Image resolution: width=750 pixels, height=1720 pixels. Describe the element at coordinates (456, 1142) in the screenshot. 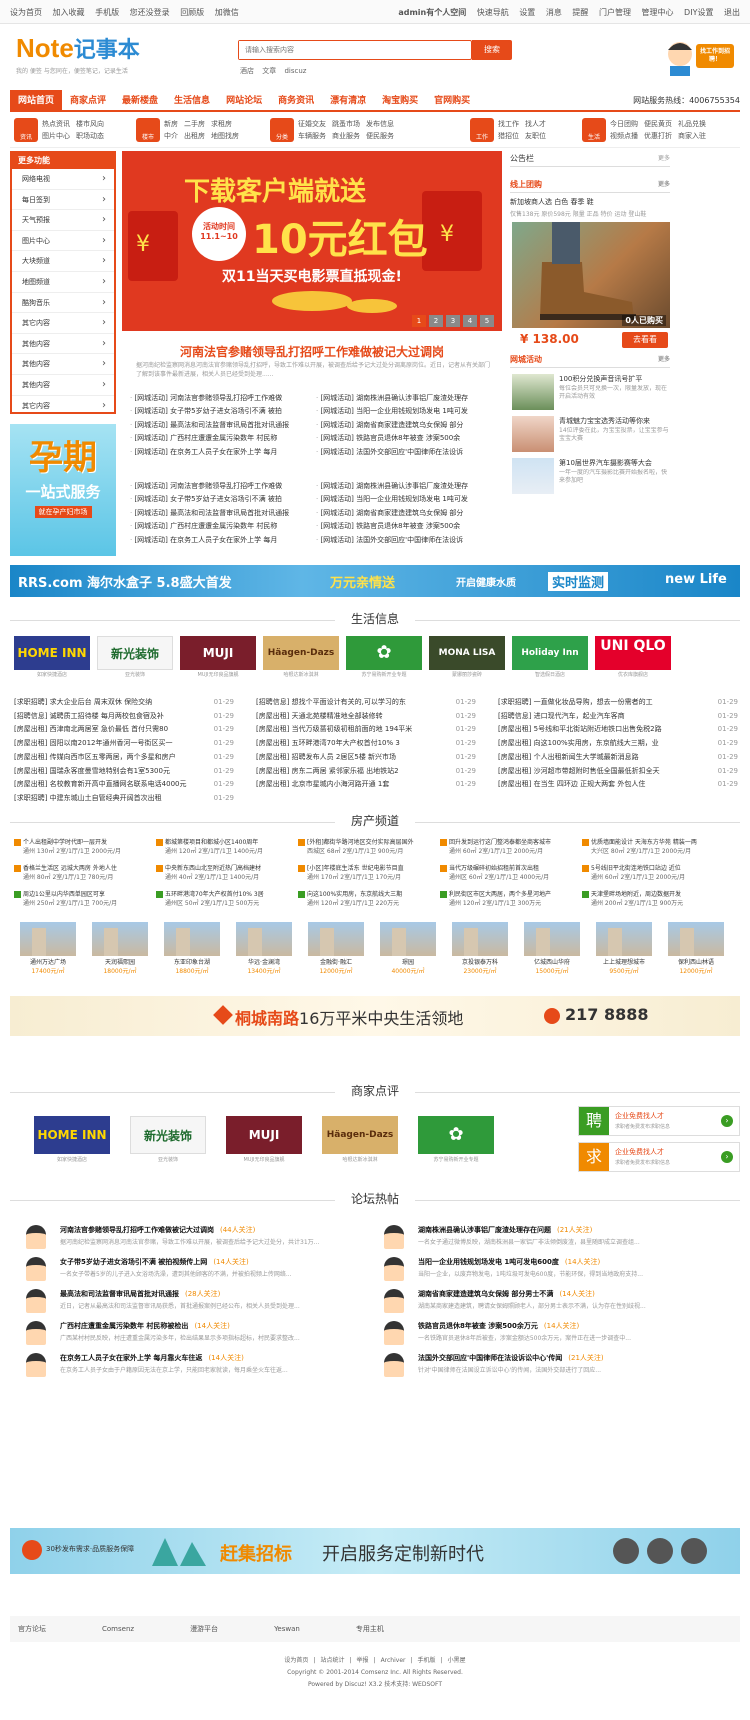

I see `shop-logo: ✿ 苏宁易购新开业专题` at that location.